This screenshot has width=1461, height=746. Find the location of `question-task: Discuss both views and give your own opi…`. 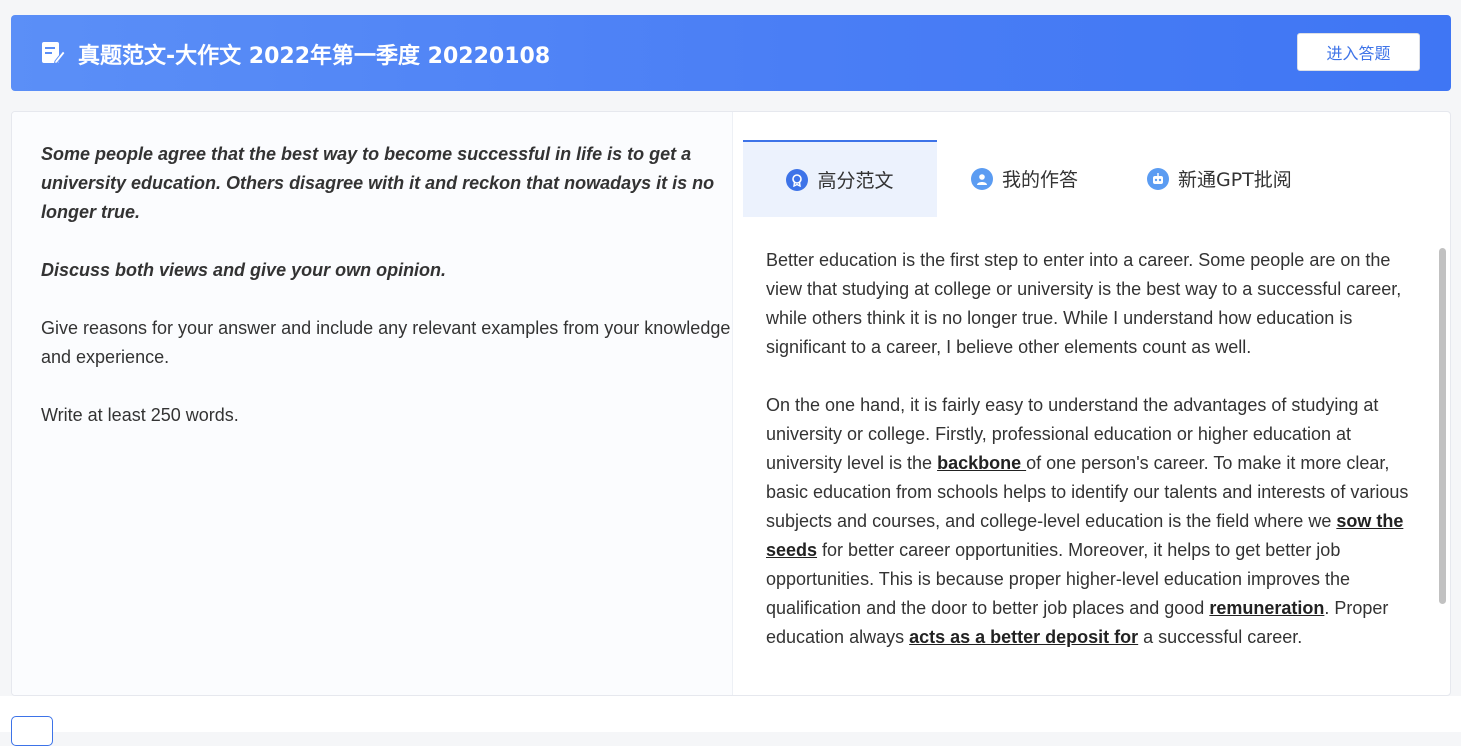

question-task: Discuss both views and give your own opi… is located at coordinates (244, 270).